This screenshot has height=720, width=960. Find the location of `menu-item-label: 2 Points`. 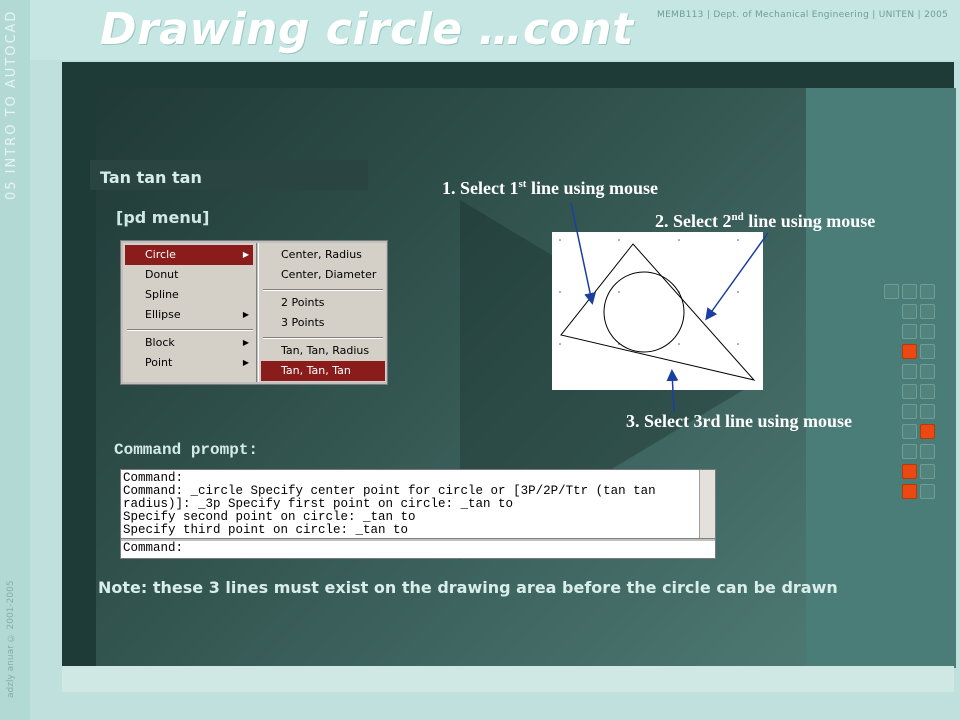

menu-item-label: 2 Points is located at coordinates (303, 302).